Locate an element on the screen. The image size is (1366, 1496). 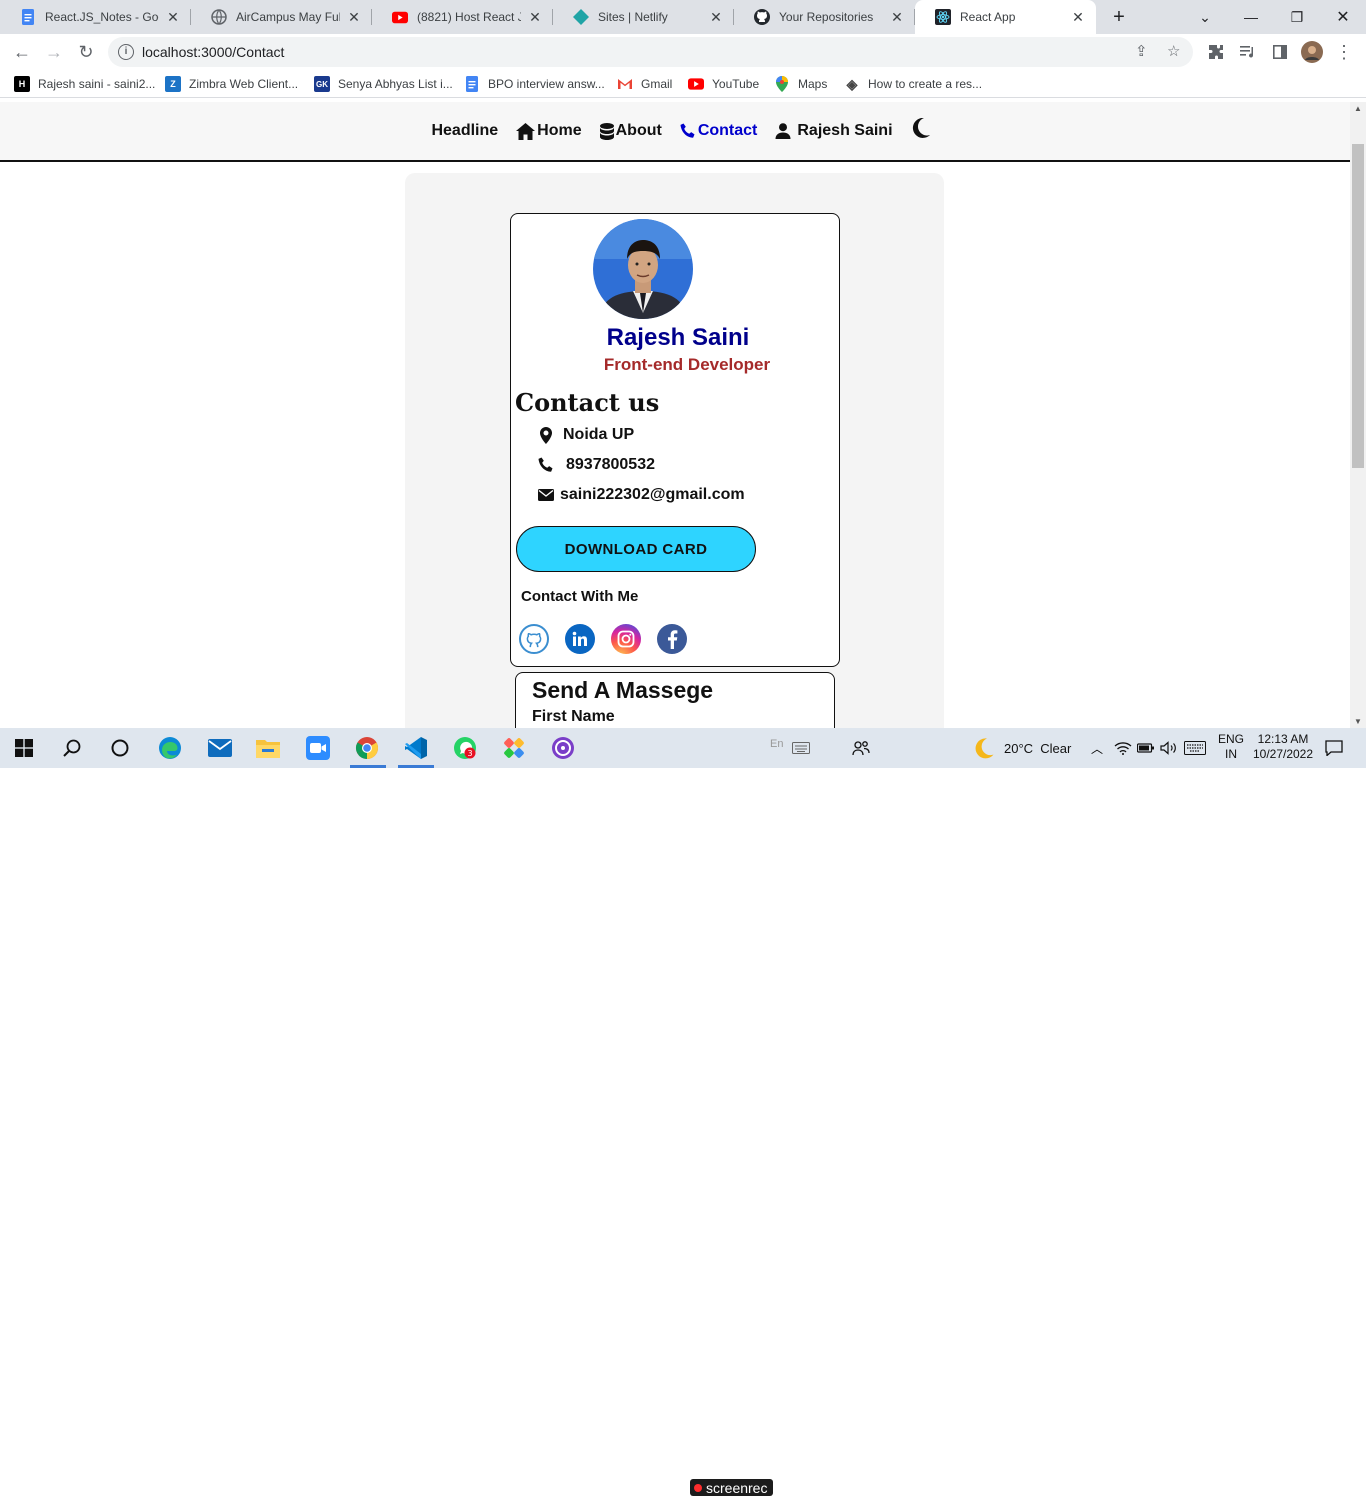
extensions-icon is located at coordinates (1216, 52).